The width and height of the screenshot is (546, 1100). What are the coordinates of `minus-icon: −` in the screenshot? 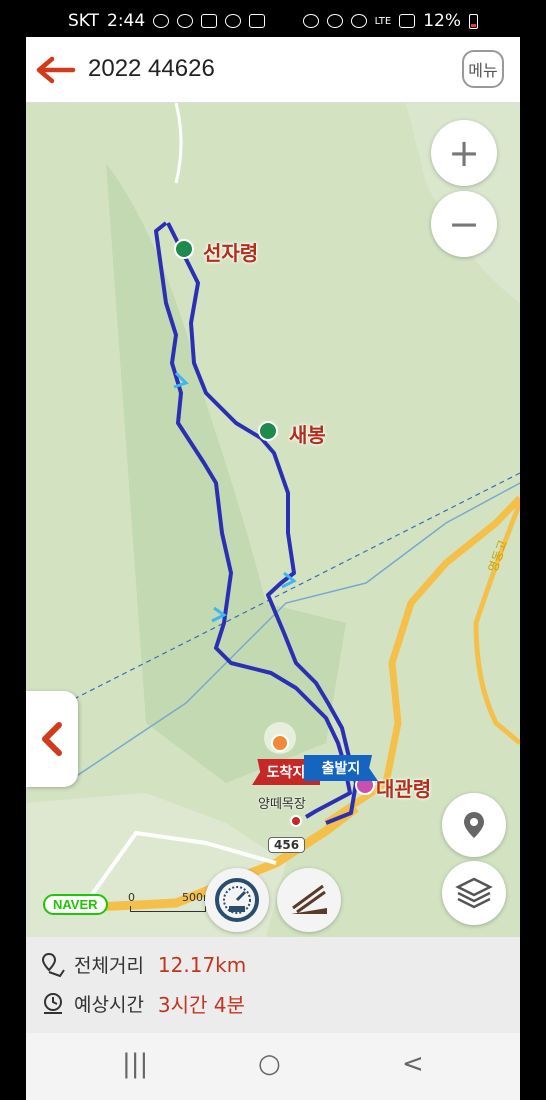 It's located at (464, 224).